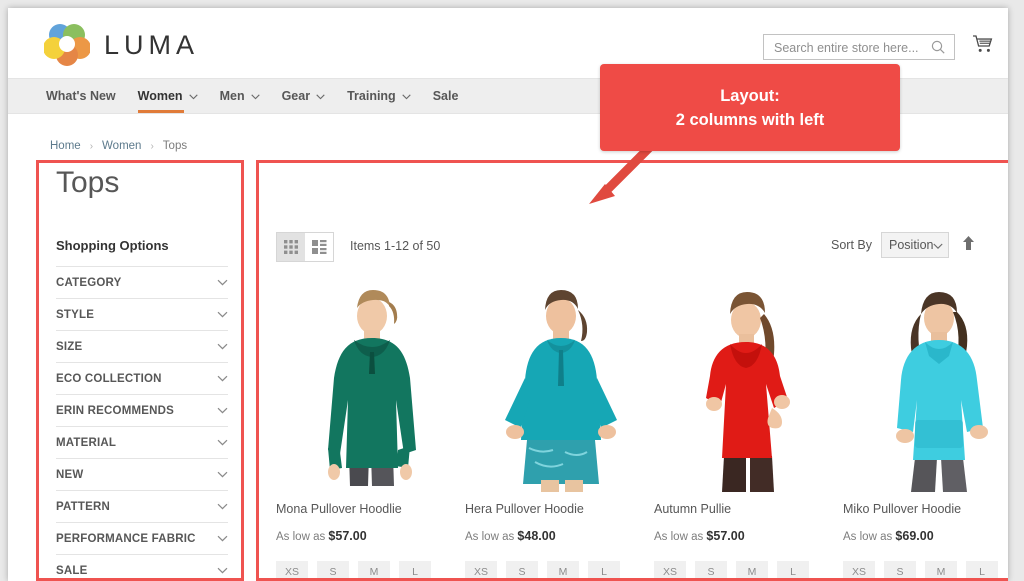  Describe the element at coordinates (109, 378) in the screenshot. I see `filter-label: ECO COLLECTION` at that location.